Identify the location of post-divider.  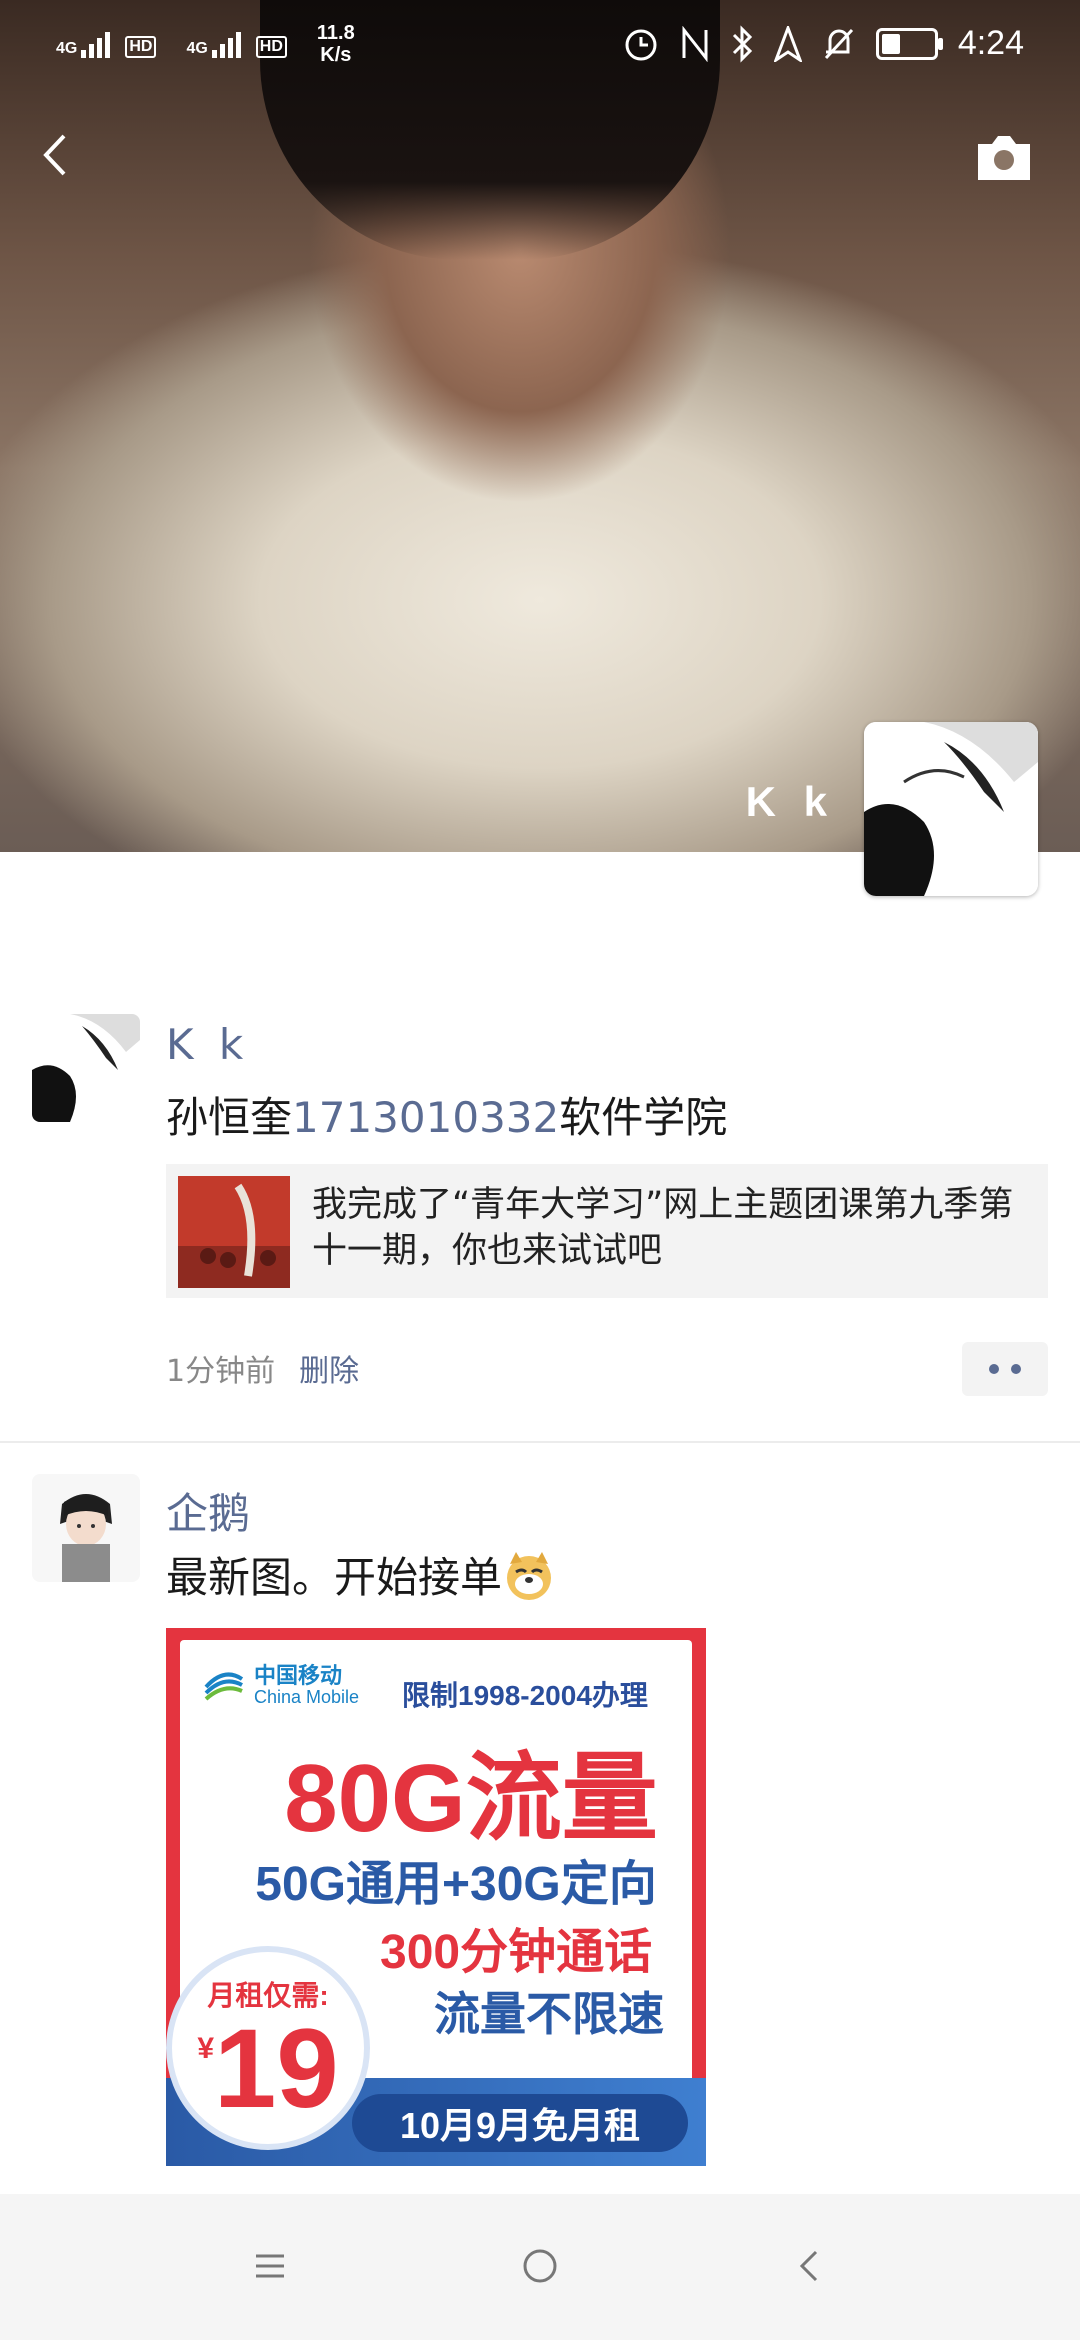
(540, 1442).